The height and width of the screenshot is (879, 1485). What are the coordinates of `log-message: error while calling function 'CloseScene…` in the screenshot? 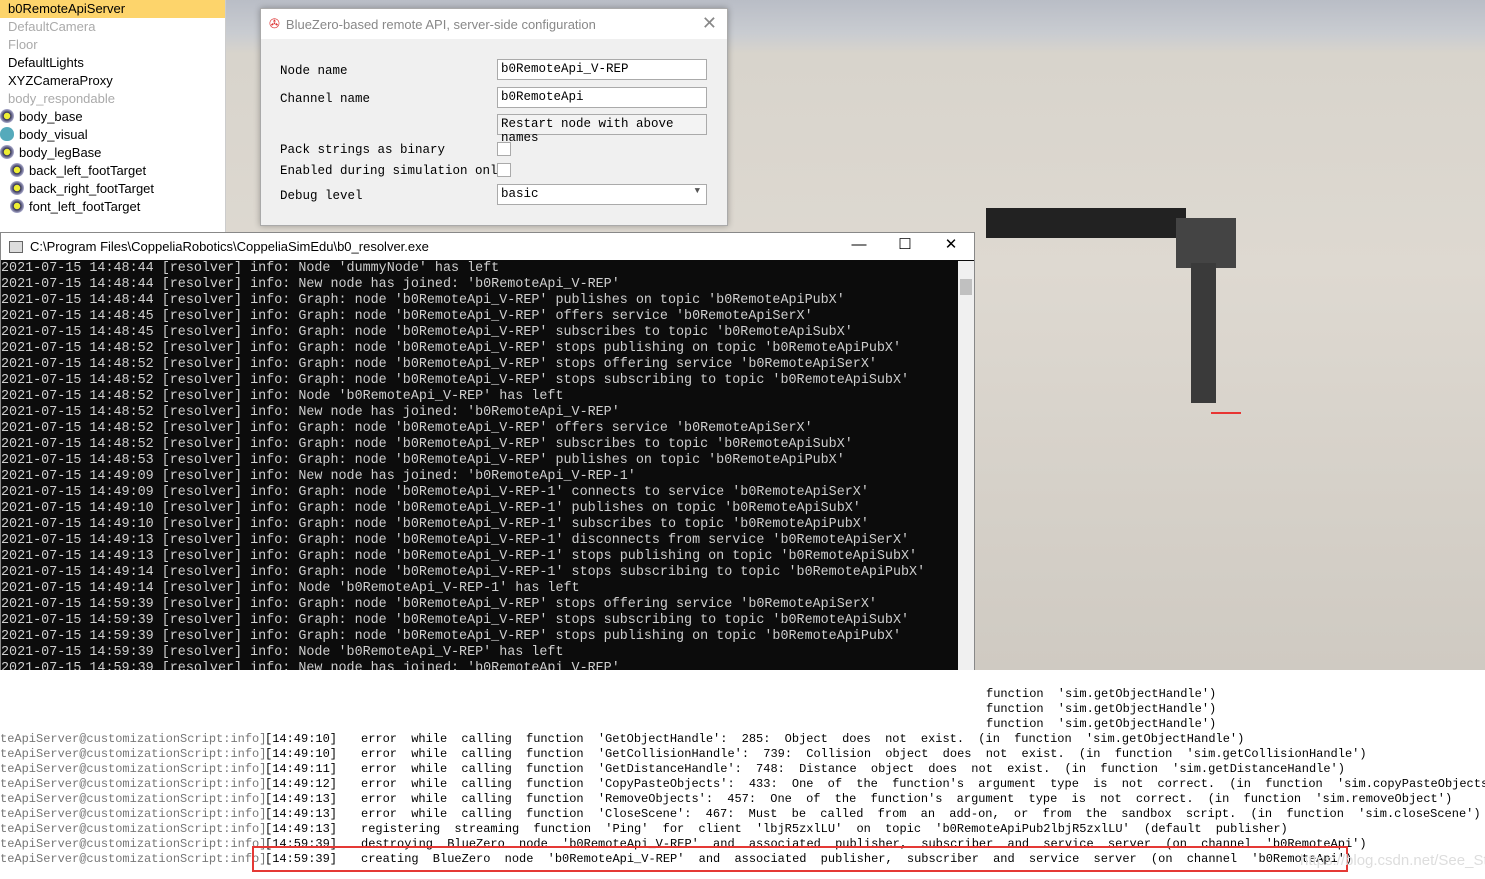 It's located at (921, 814).